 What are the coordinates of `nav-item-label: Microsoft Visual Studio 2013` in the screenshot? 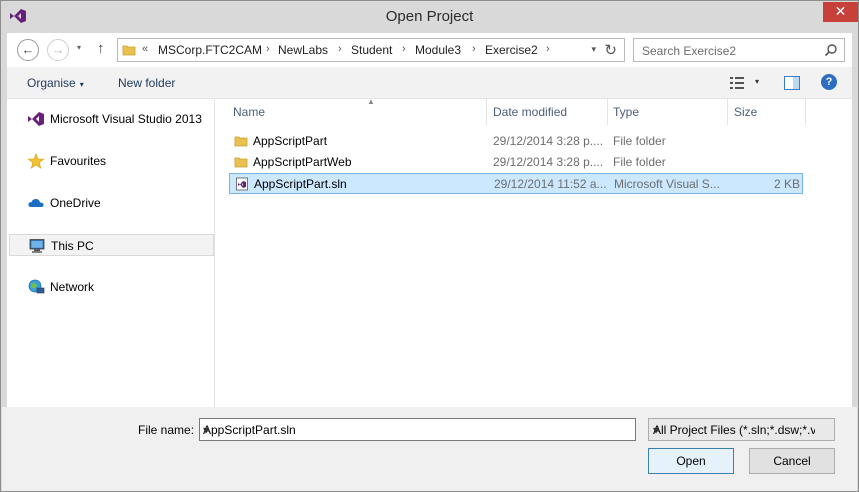 It's located at (126, 119).